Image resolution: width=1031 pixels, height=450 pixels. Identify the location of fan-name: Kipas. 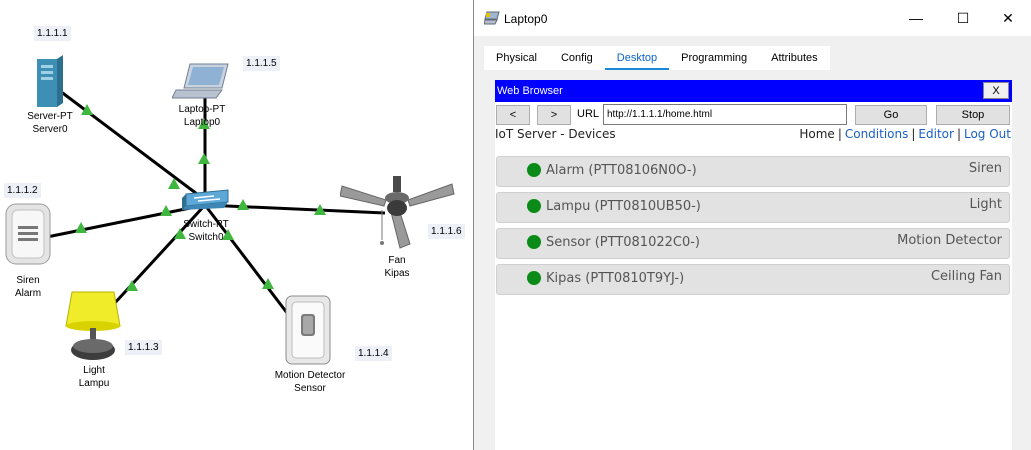
(397, 273).